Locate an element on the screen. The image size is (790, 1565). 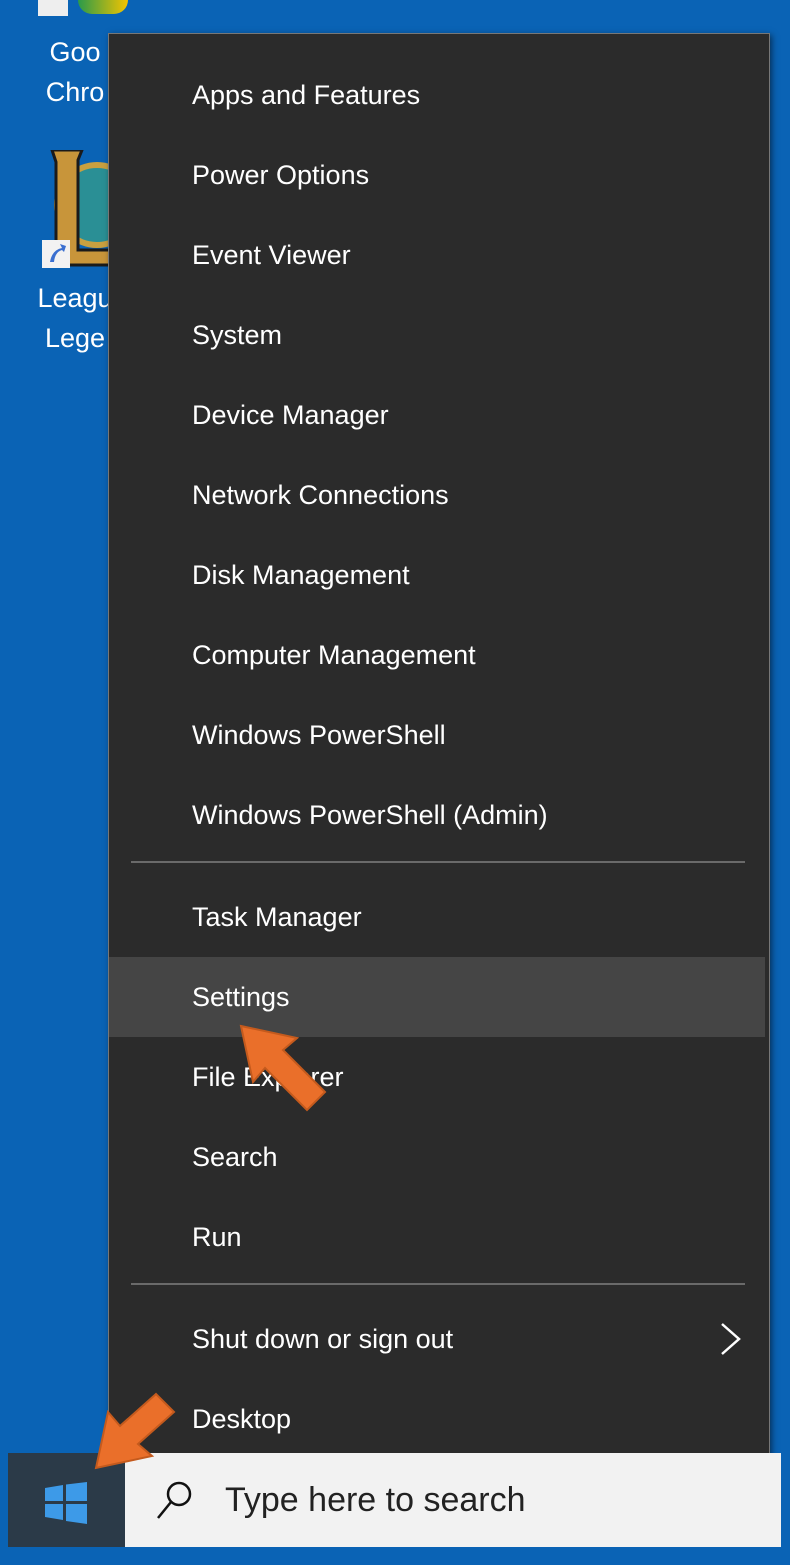
menu-item-label: Desktop is located at coordinates (242, 1419).